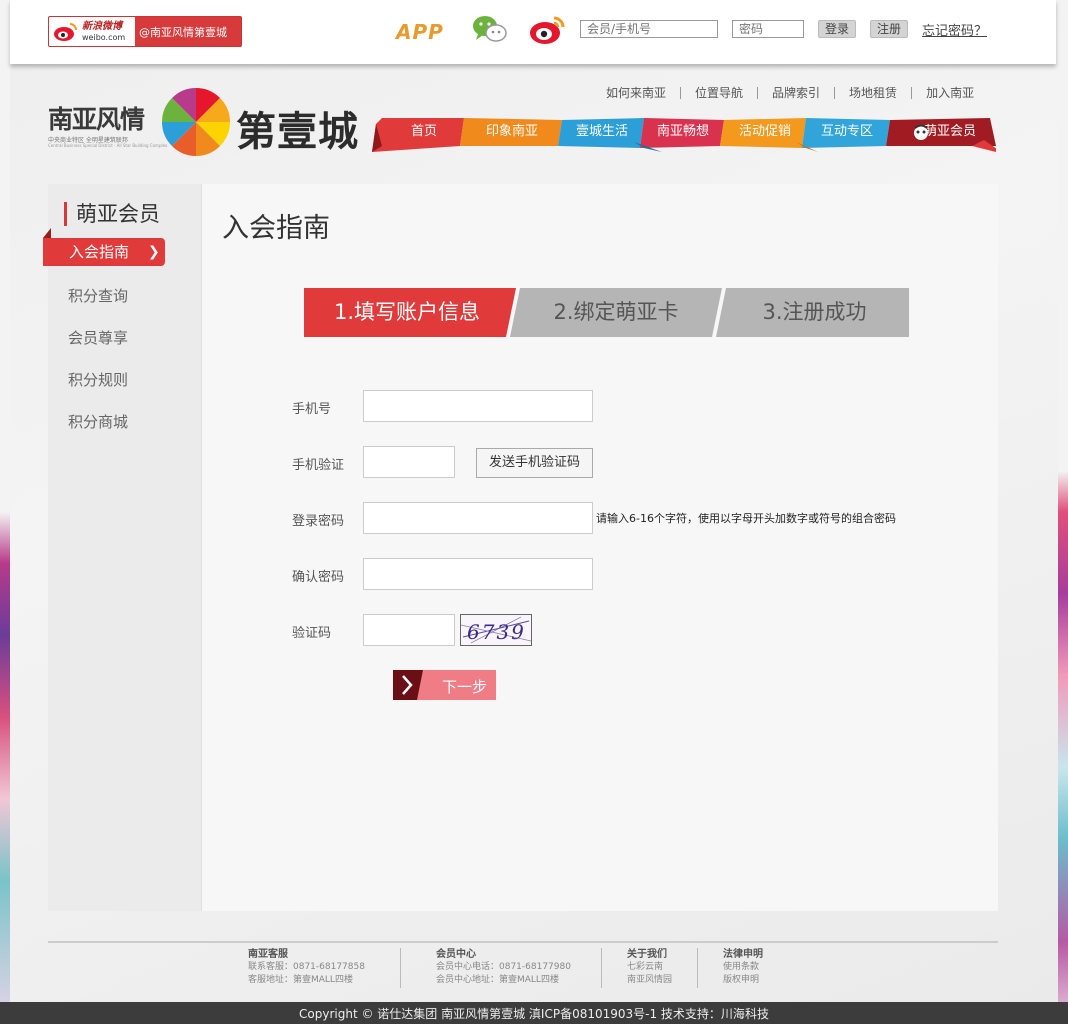  What do you see at coordinates (523, 942) in the screenshot?
I see `footer-divider` at bounding box center [523, 942].